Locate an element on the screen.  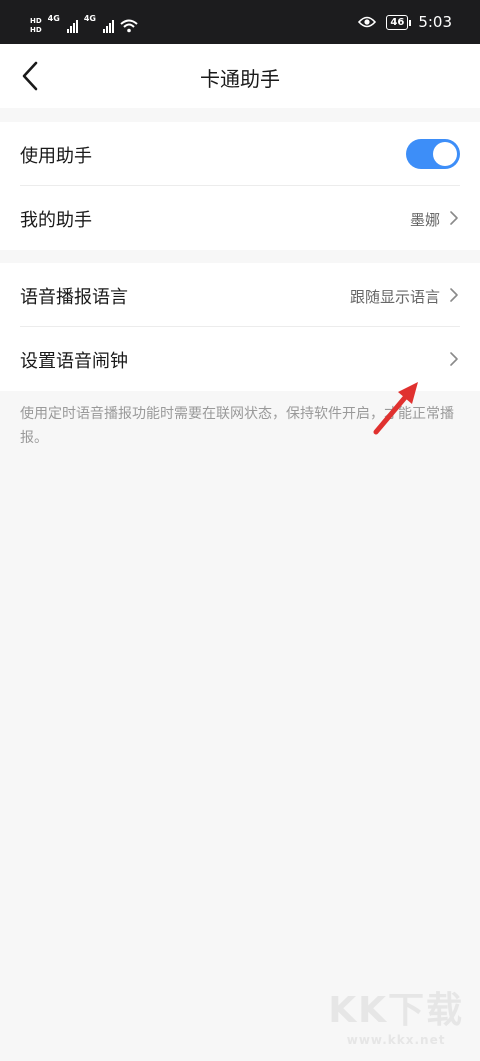
toggle-knob is located at coordinates (445, 154).